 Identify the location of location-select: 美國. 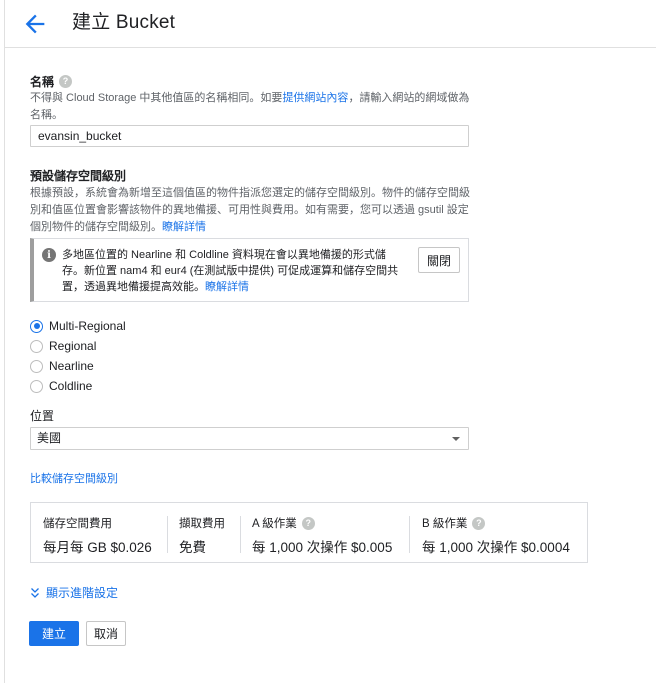
(249, 438).